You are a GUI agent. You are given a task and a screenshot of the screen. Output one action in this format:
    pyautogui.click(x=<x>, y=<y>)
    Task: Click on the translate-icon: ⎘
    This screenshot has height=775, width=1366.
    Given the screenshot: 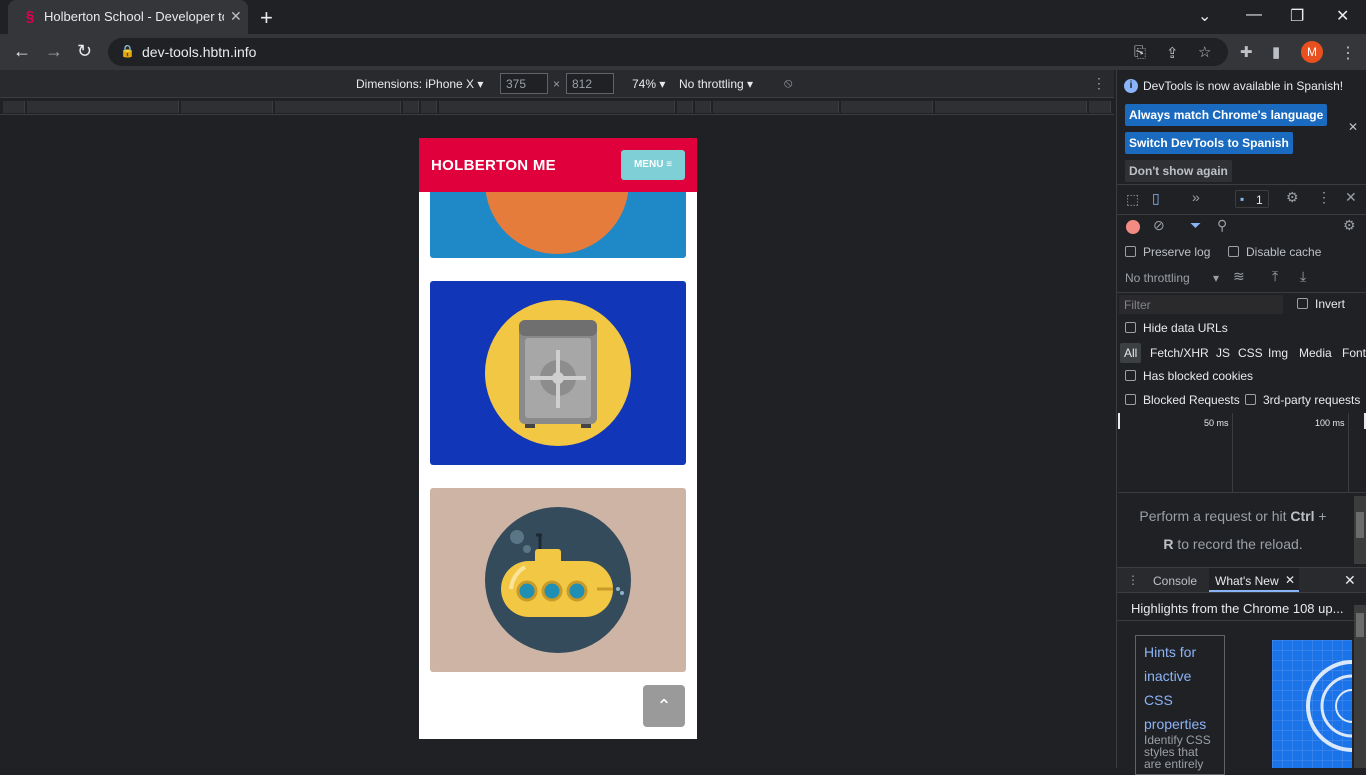 What is the action you would take?
    pyautogui.click(x=1140, y=52)
    